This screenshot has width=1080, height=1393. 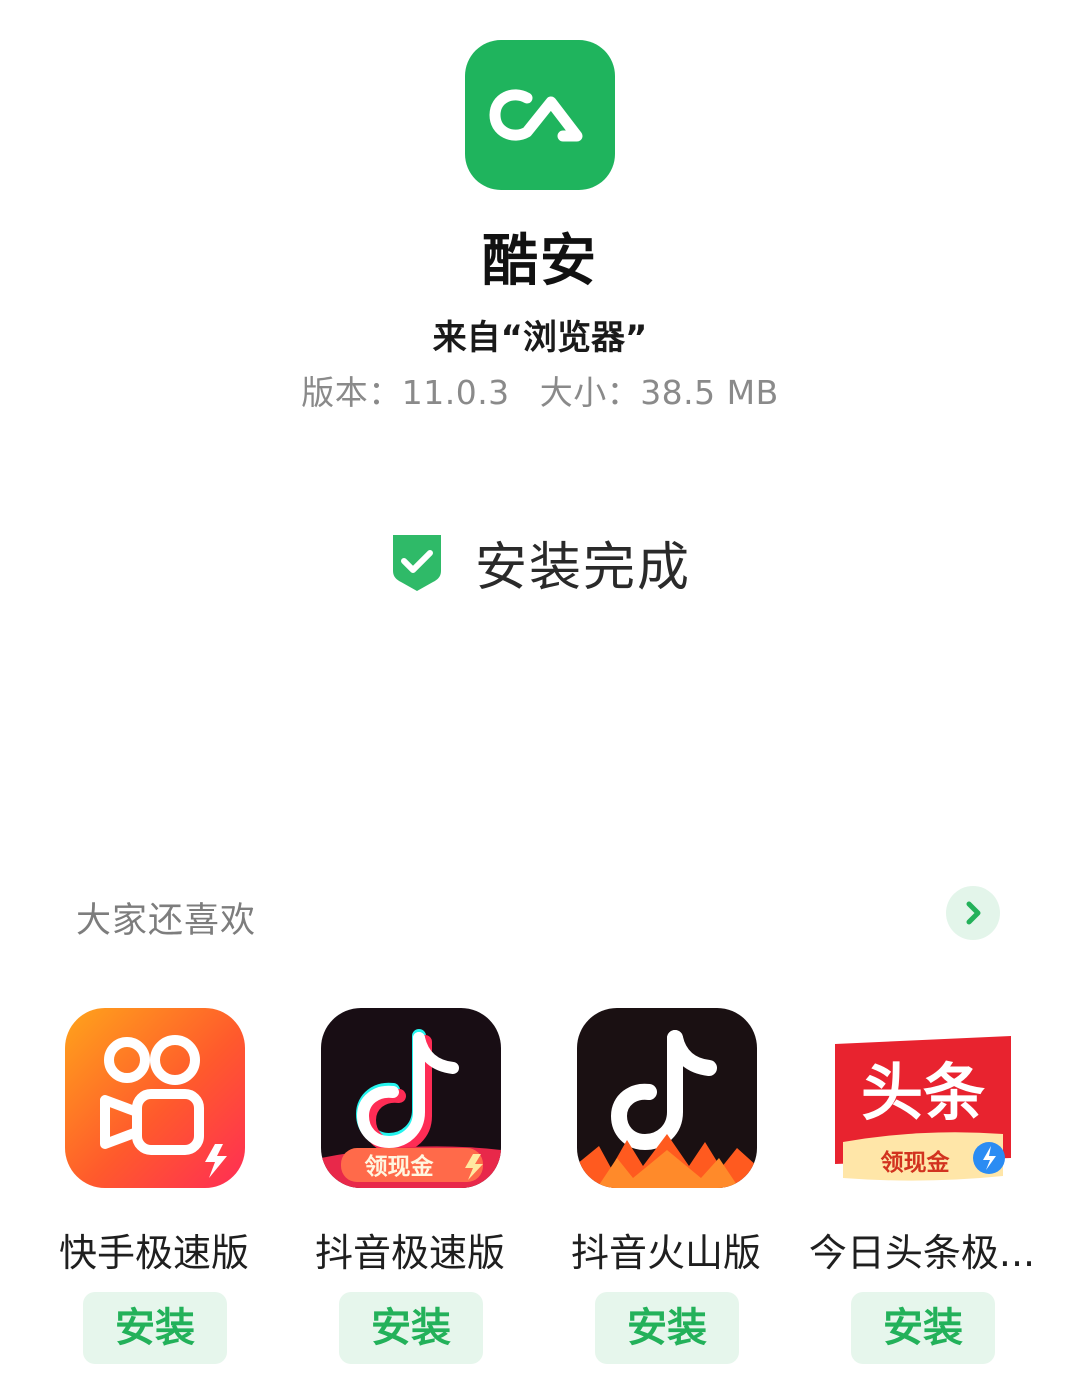 I want to click on more-button, so click(x=973, y=913).